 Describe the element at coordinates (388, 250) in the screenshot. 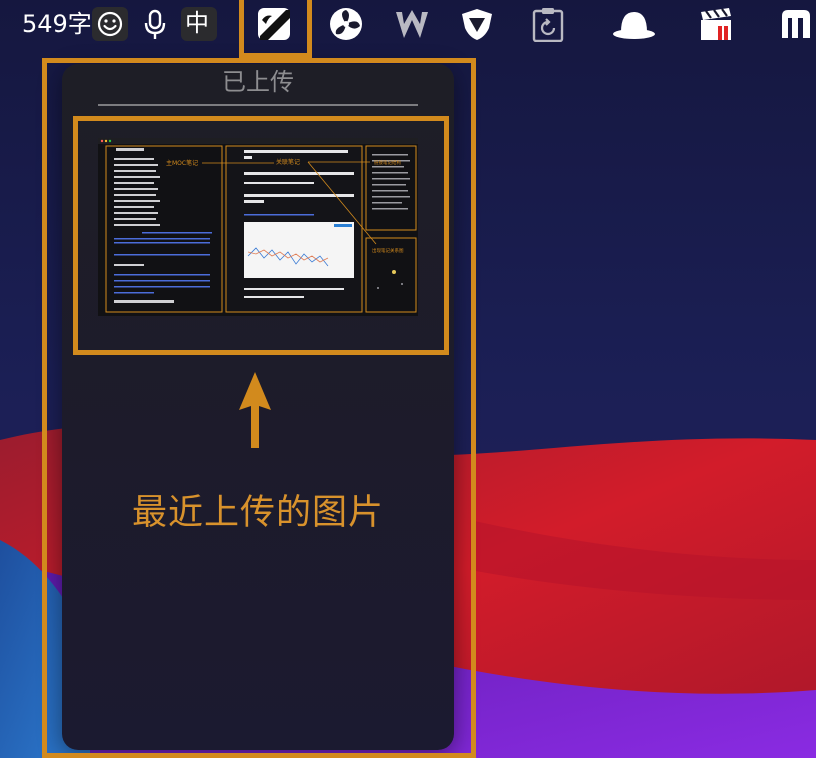

I see `label-outline: 出现笔记关系图` at that location.